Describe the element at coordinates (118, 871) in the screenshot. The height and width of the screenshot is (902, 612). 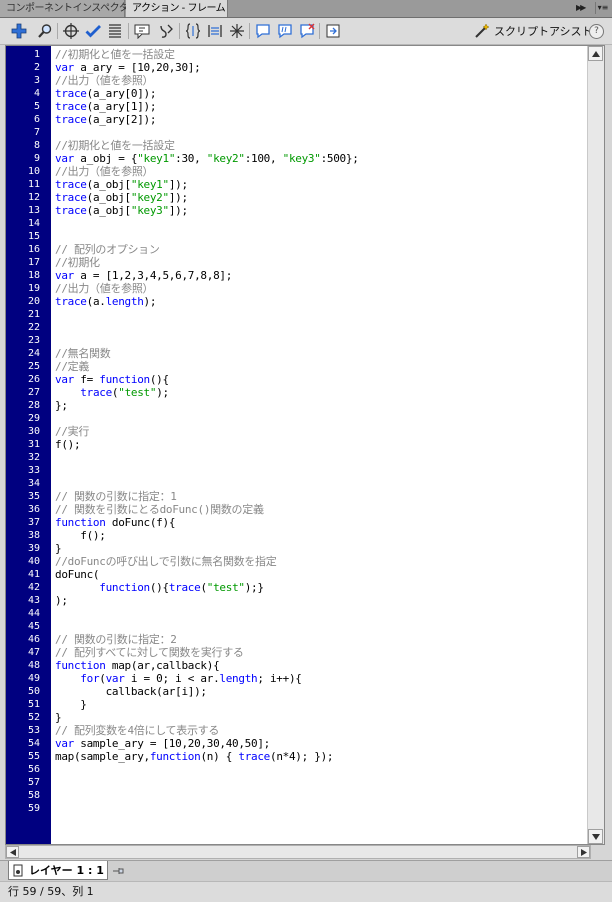
I see `pin-script-icon` at that location.